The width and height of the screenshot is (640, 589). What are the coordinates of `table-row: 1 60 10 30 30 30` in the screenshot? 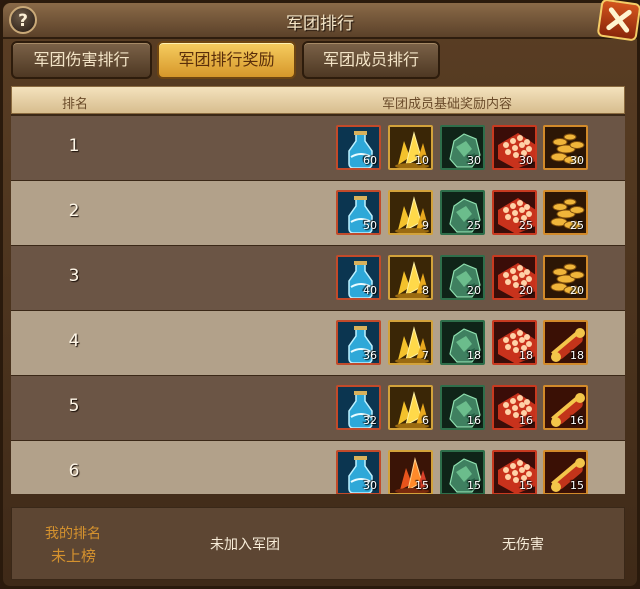 It's located at (318, 148).